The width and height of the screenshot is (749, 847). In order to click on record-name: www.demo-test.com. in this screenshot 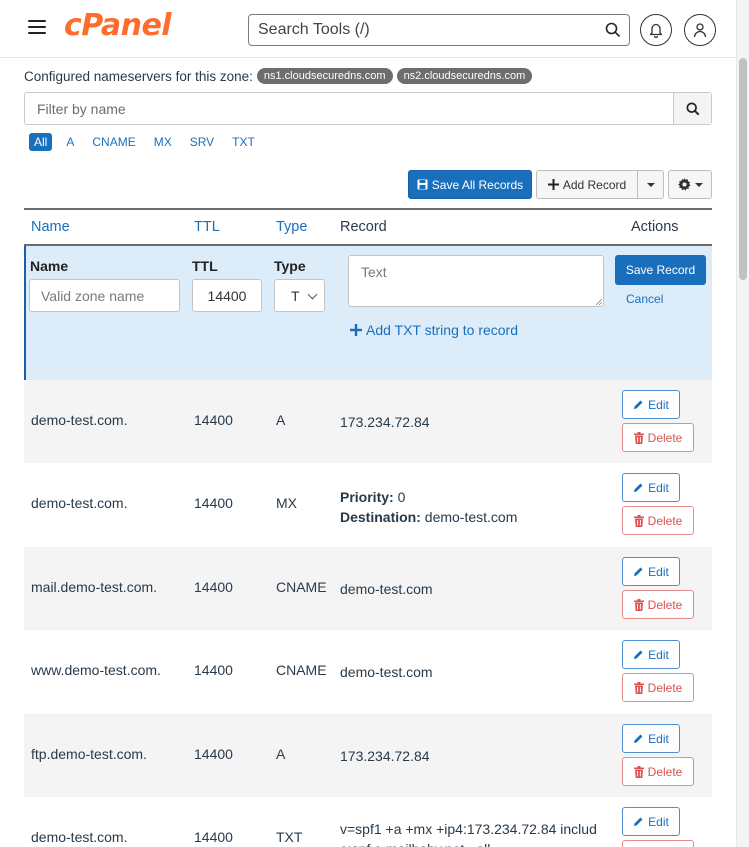, I will do `click(96, 670)`.